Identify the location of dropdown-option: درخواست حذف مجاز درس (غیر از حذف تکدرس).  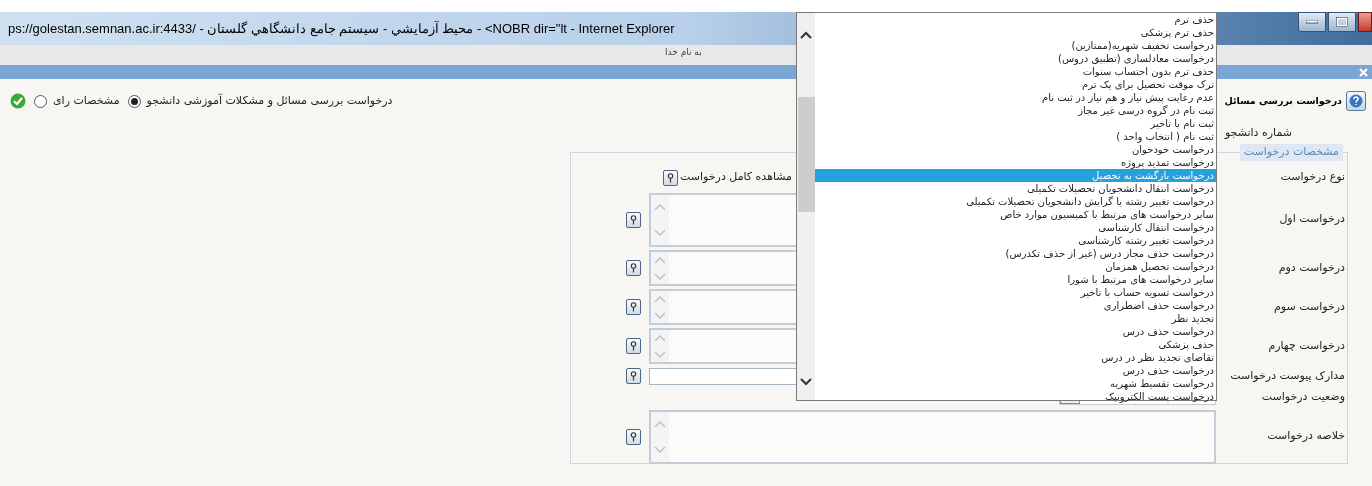
(1015, 253).